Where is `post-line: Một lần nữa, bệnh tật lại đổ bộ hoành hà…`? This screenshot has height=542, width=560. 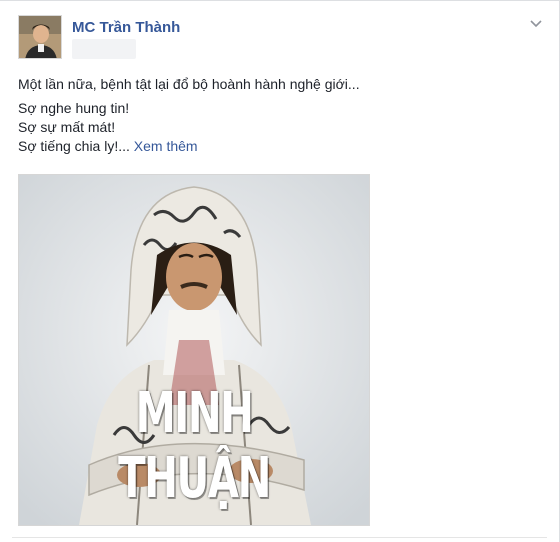
post-line: Một lần nữa, bệnh tật lại đổ bộ hoành hà… is located at coordinates (189, 84).